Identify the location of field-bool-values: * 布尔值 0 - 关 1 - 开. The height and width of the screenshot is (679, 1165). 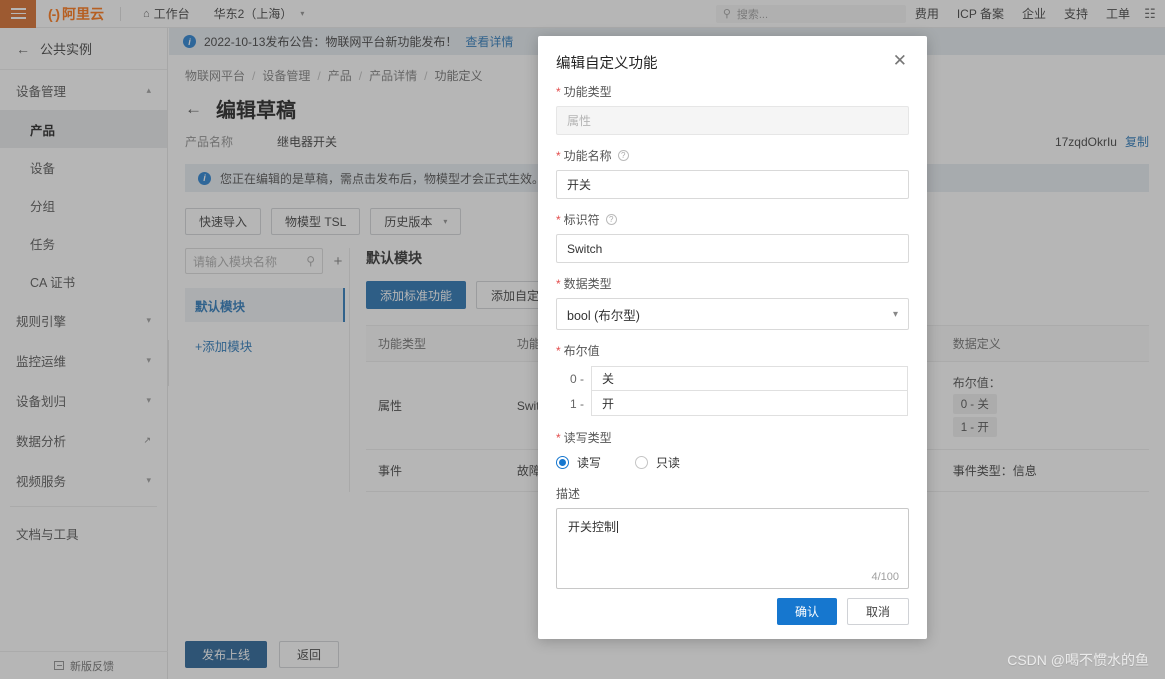
(732, 379).